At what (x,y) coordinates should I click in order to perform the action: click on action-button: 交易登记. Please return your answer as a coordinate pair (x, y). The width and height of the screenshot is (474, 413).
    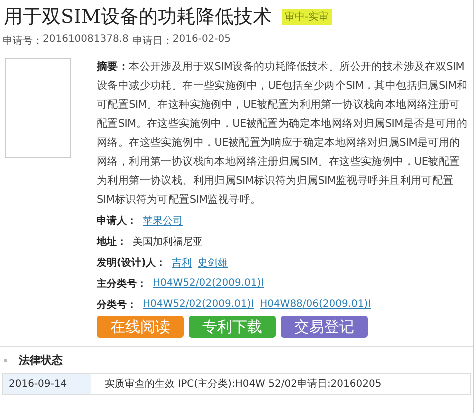
    Looking at the image, I should click on (324, 327).